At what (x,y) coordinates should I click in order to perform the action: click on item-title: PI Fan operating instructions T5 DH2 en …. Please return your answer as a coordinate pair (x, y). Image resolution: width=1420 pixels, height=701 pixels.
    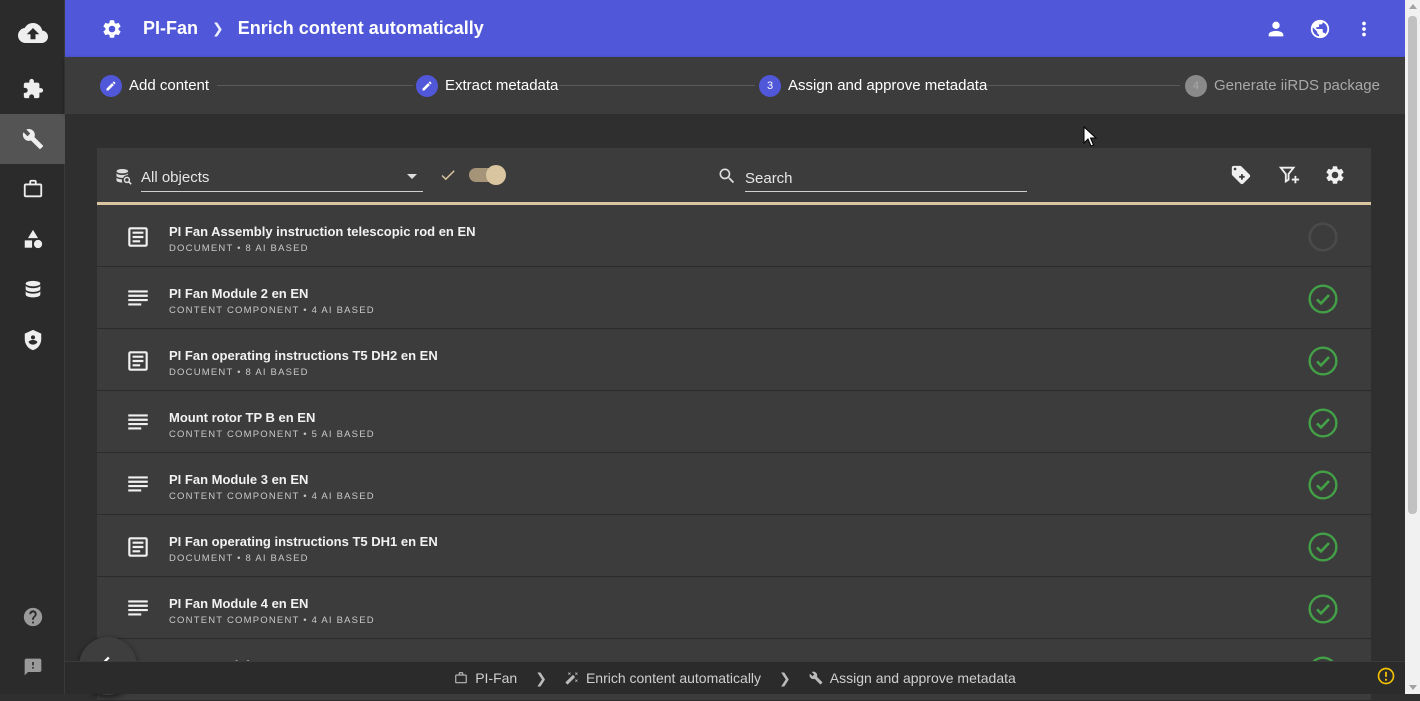
    Looking at the image, I should click on (303, 355).